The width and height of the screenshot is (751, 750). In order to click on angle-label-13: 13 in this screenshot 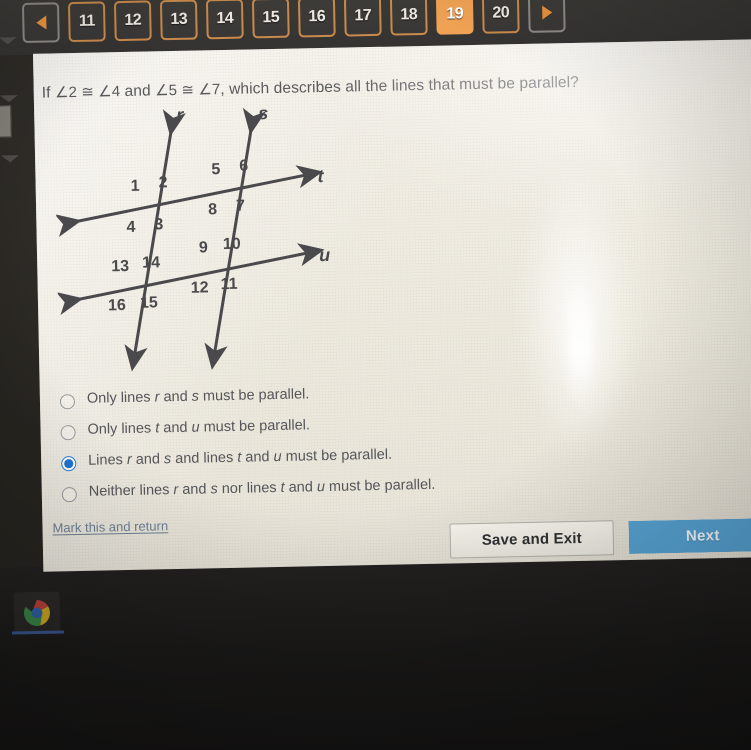, I will do `click(120, 266)`.